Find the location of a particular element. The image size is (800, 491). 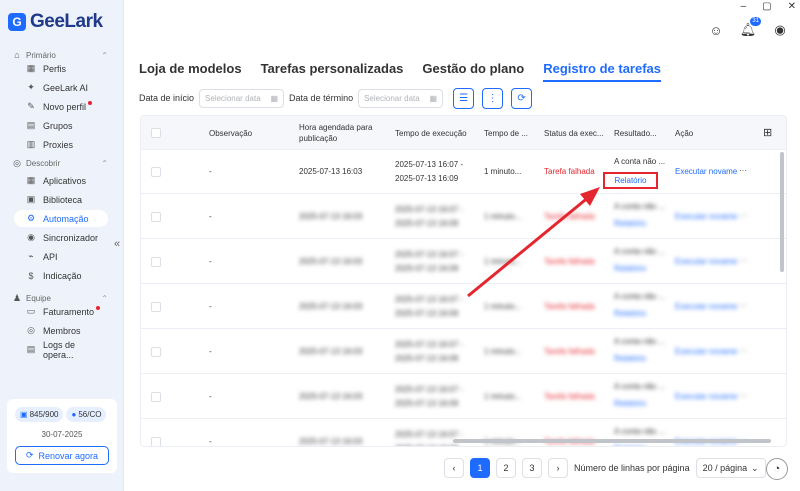

page-size-select: 20 / página ⌄ is located at coordinates (730, 468).